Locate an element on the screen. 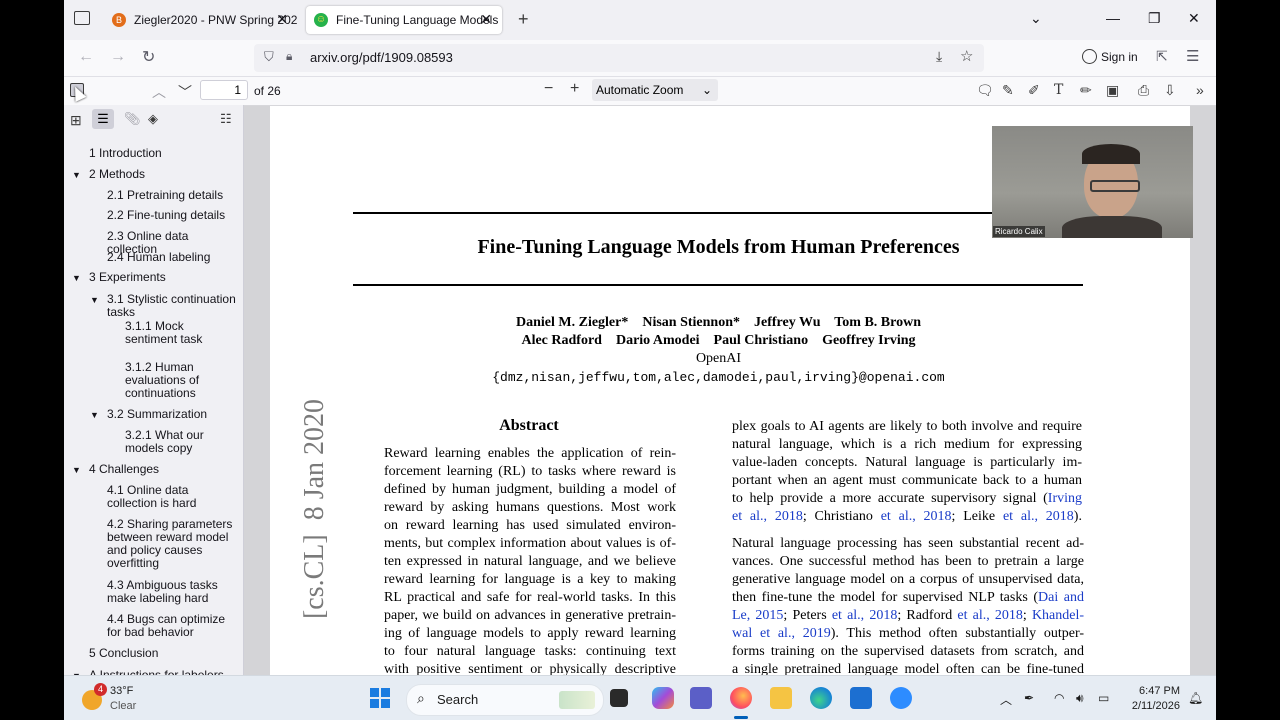  save-icon: ⇩ is located at coordinates (1170, 90).